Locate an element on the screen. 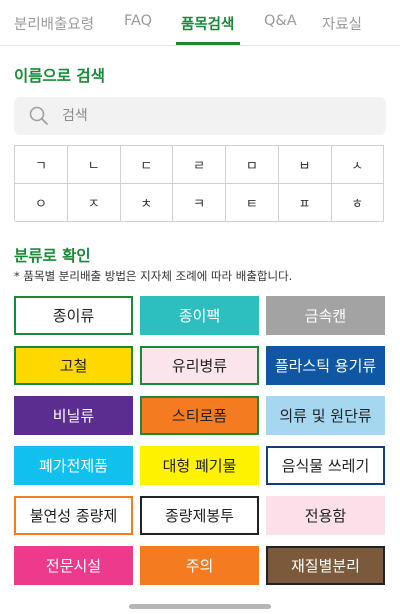  tab-qna: Q&A is located at coordinates (280, 21).